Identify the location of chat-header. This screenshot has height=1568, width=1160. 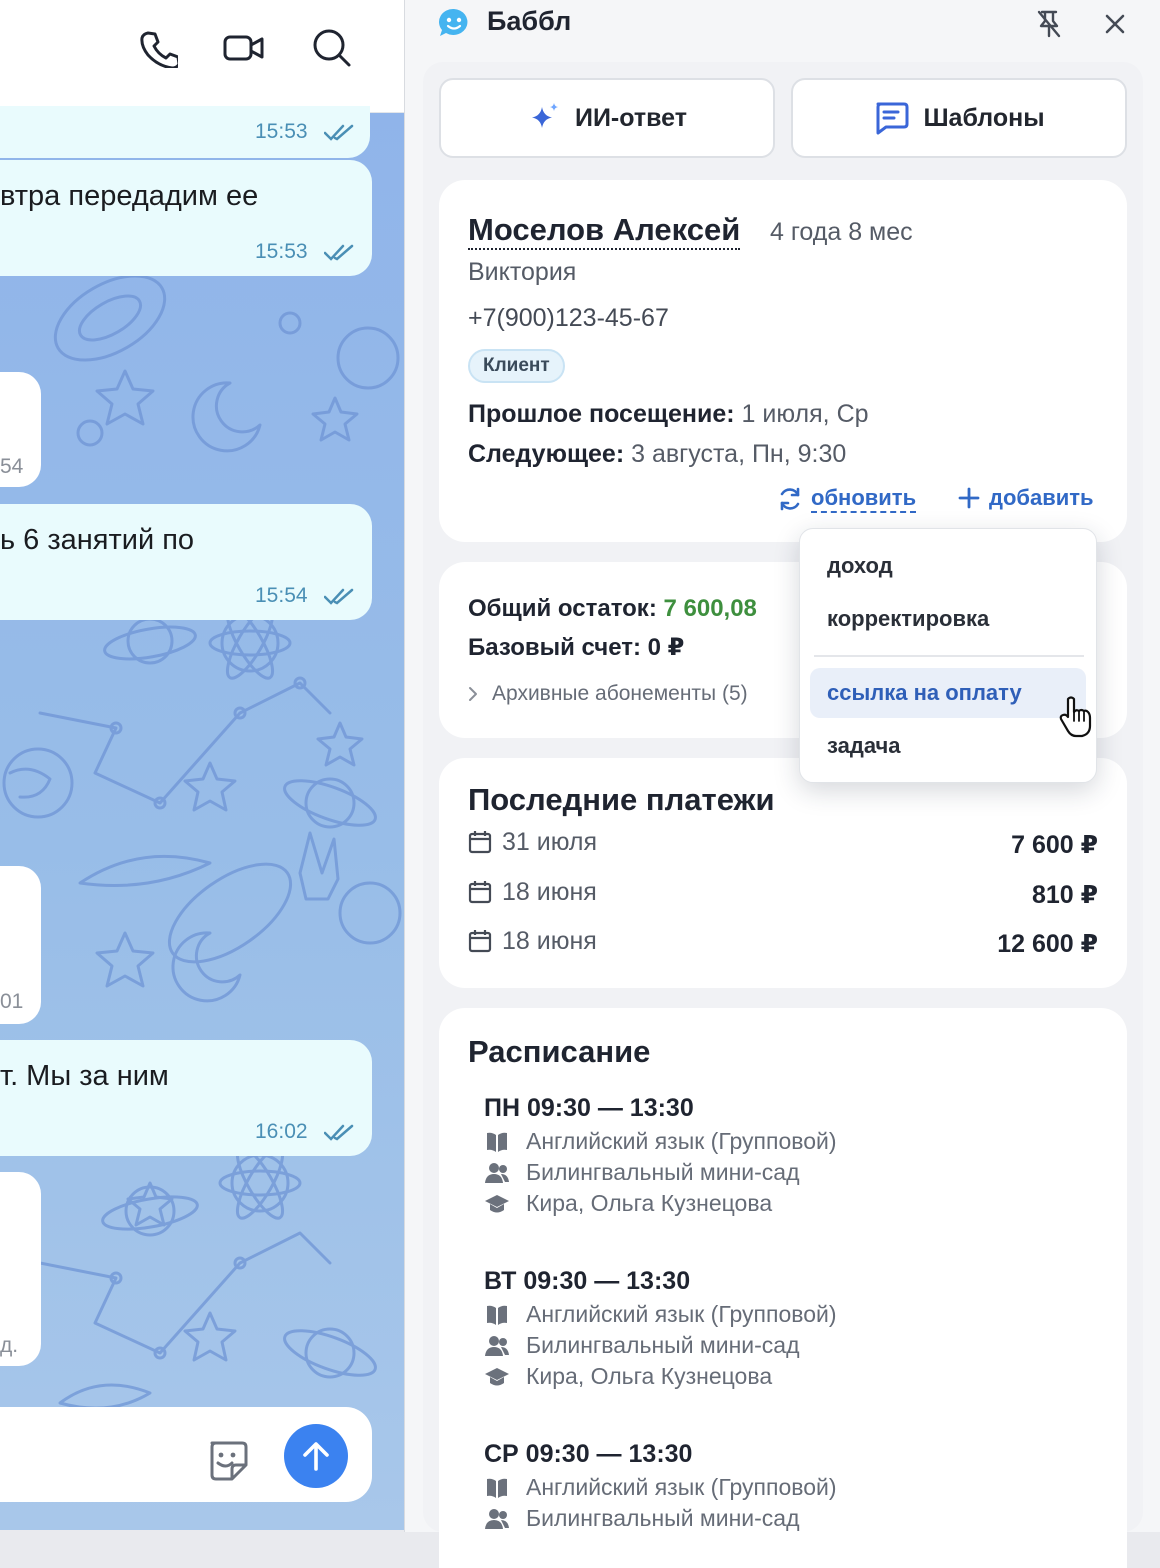
(202, 56).